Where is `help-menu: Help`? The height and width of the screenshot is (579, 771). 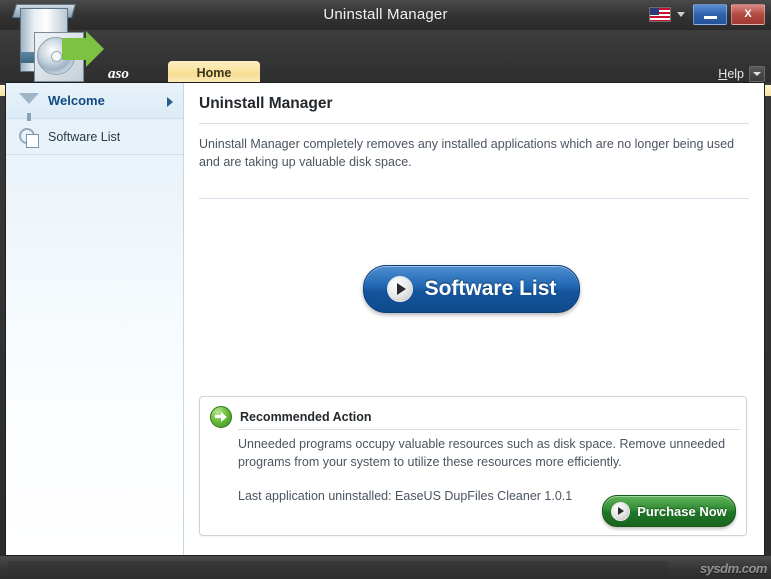
help-menu: Help is located at coordinates (741, 74).